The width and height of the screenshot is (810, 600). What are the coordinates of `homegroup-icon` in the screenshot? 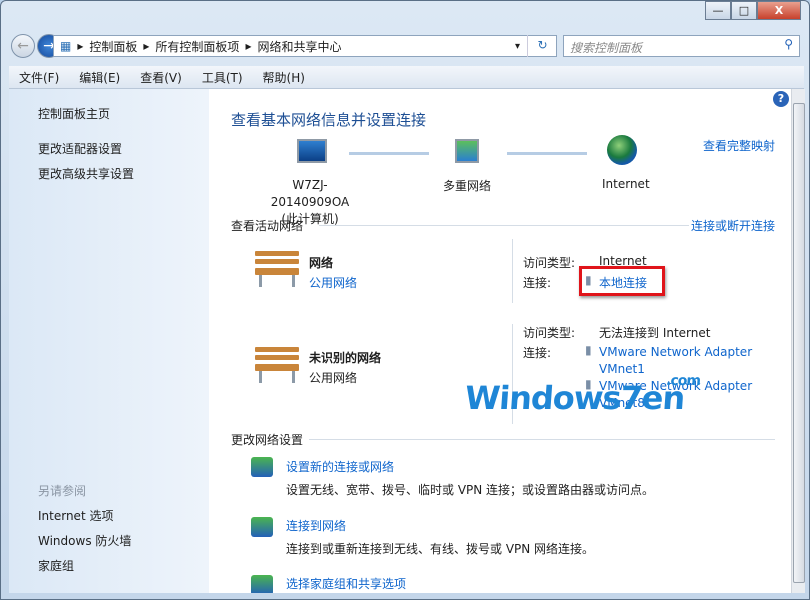 It's located at (262, 584).